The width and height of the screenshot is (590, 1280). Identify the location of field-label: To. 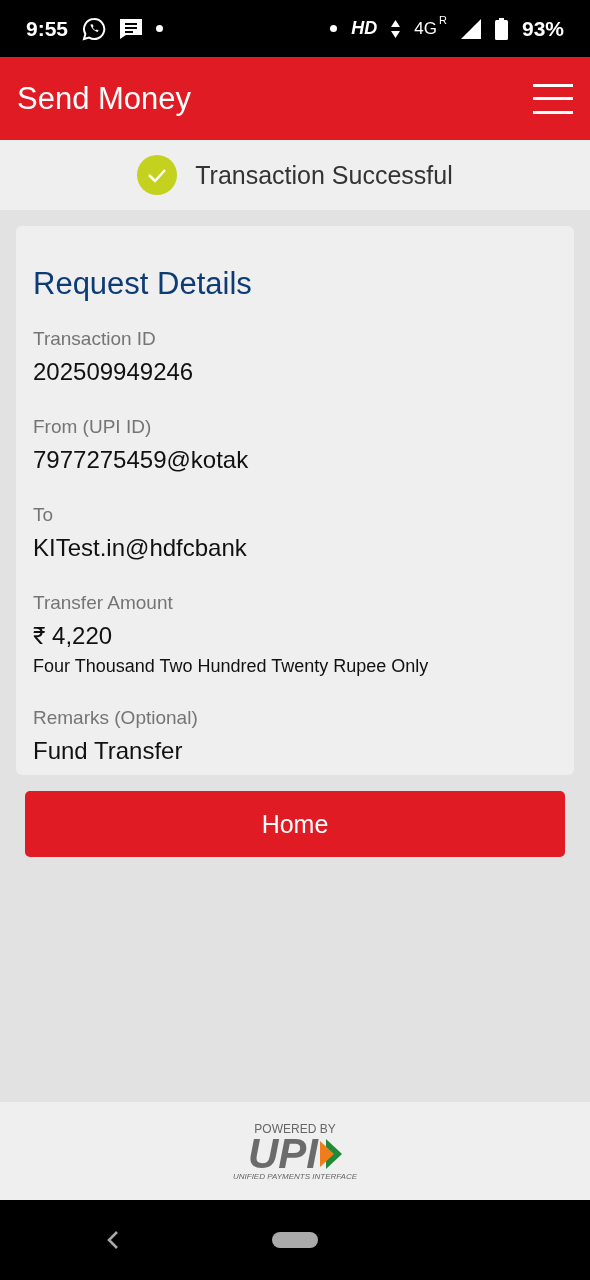
(44, 515).